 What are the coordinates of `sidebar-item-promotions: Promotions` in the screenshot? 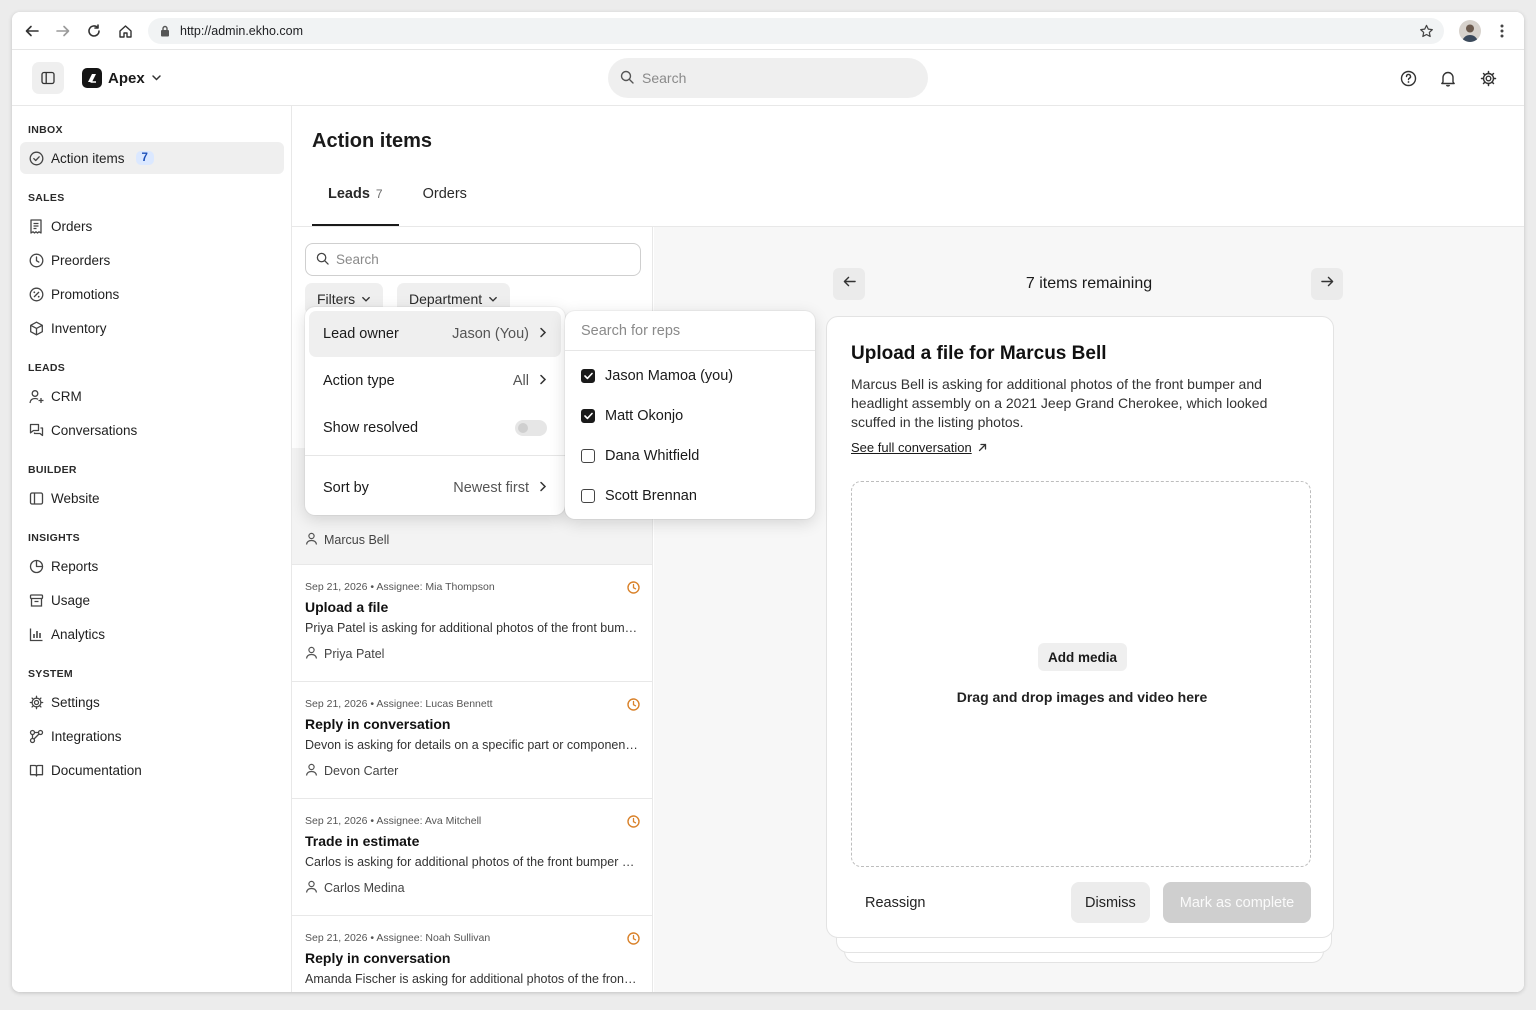 It's located at (152, 294).